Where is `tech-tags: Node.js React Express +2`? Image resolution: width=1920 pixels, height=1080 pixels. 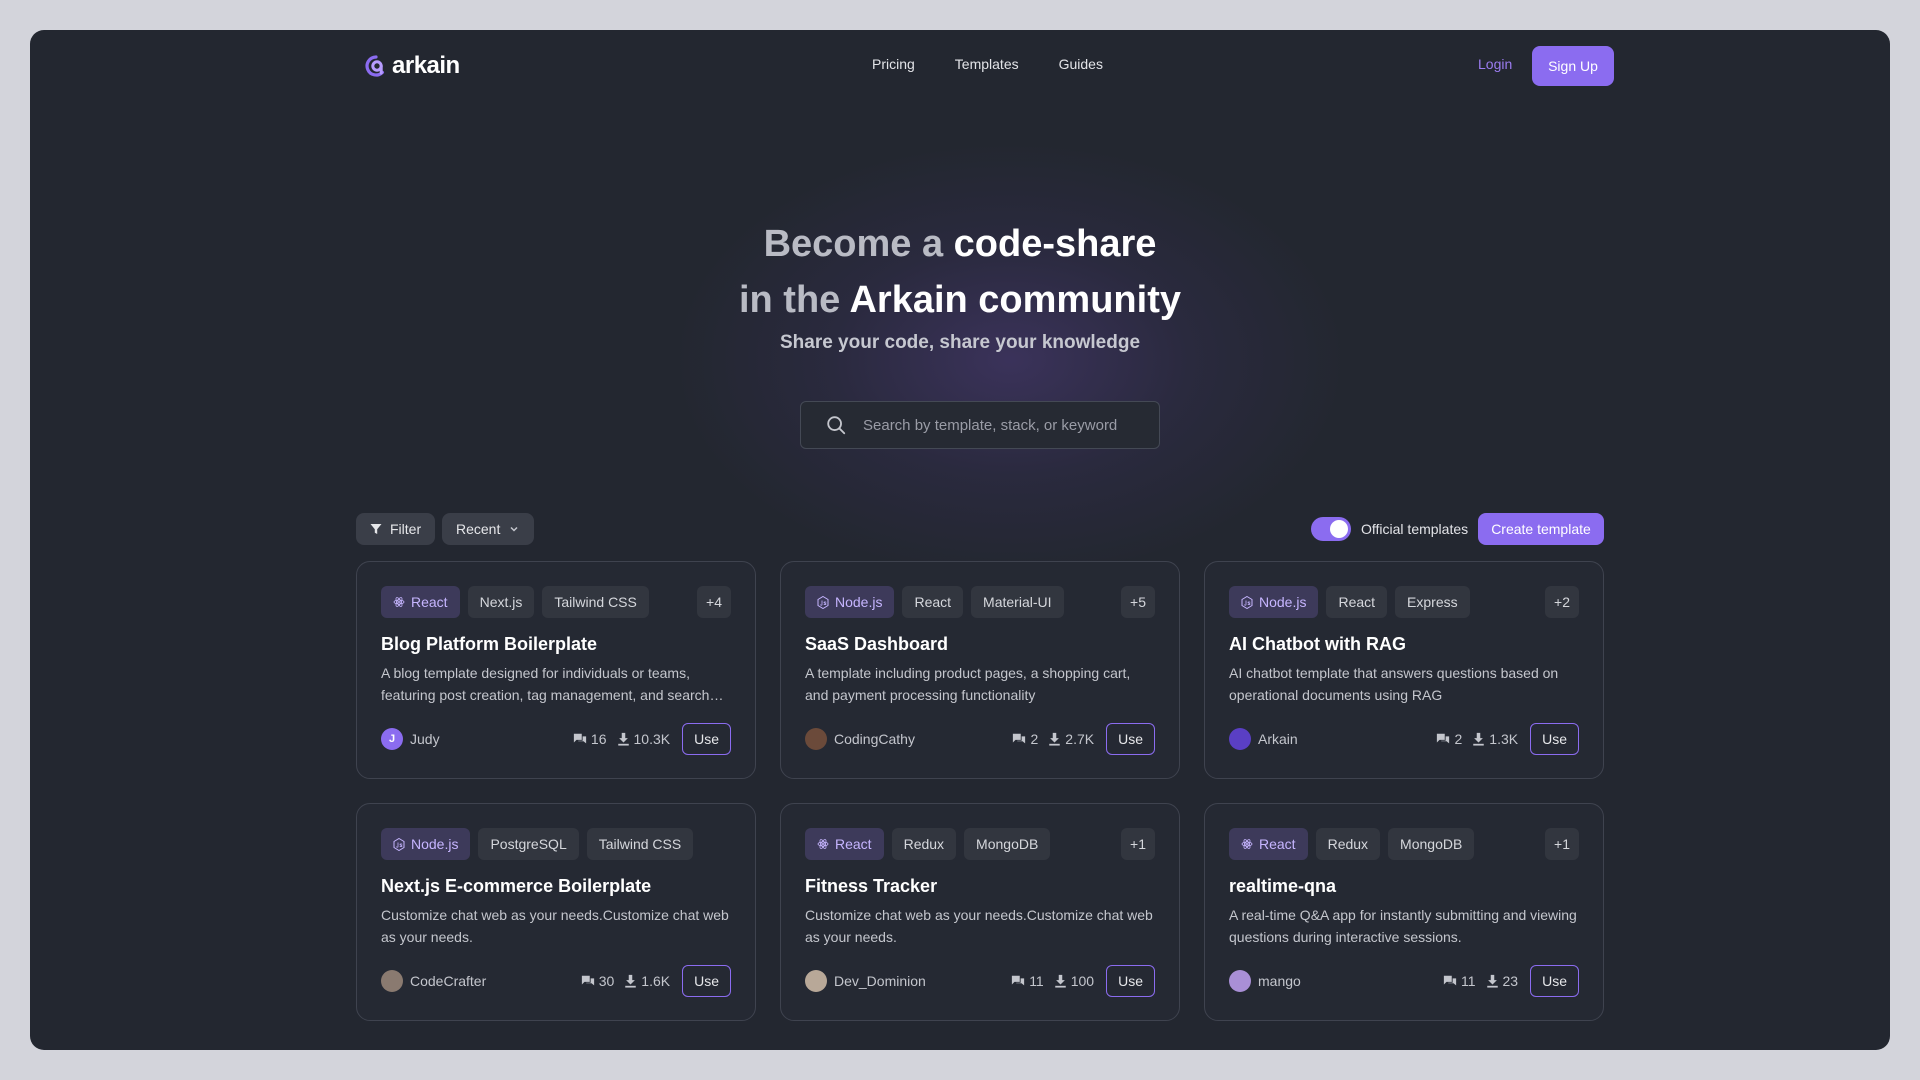 tech-tags: Node.js React Express +2 is located at coordinates (1404, 602).